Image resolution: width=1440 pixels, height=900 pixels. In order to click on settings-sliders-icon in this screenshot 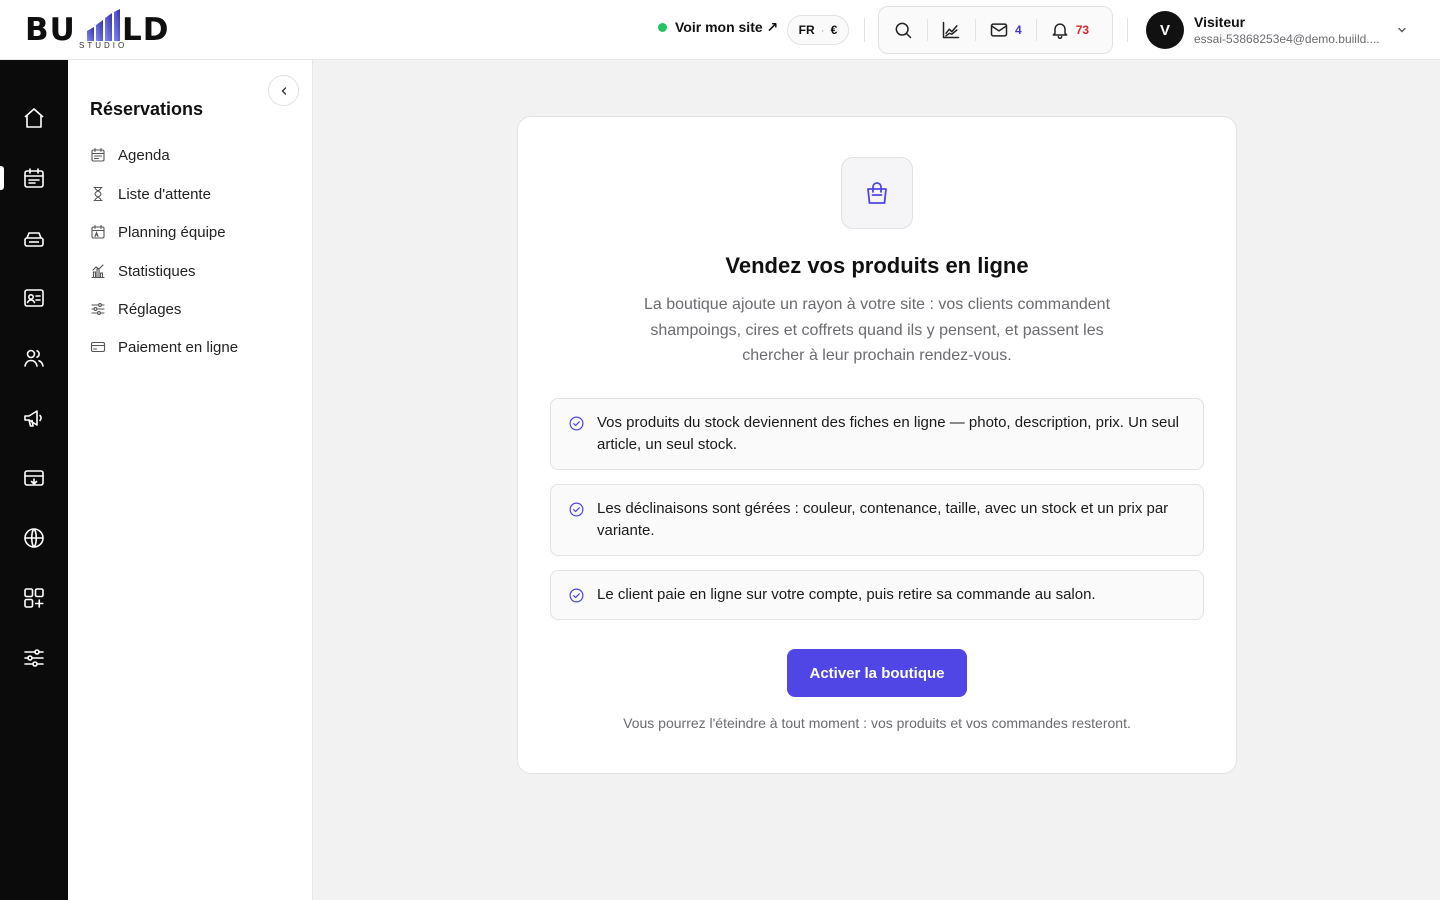, I will do `click(34, 658)`.